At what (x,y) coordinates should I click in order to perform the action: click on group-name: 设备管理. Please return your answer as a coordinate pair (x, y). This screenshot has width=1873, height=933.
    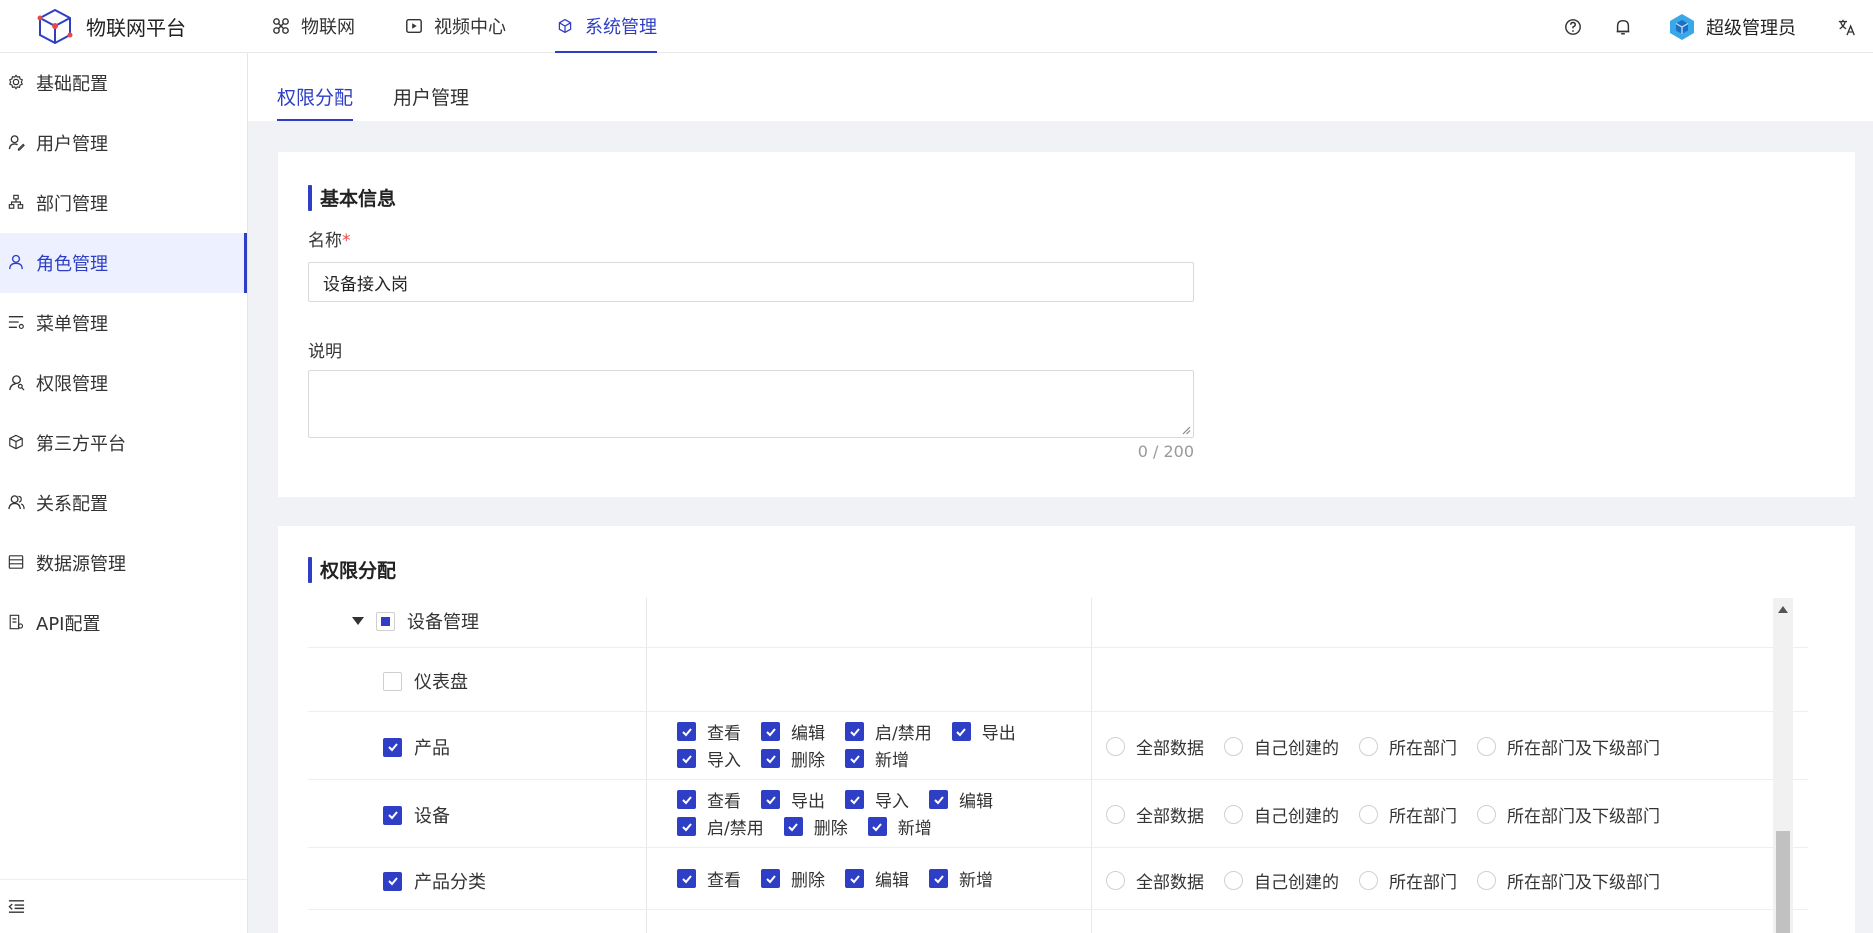
    Looking at the image, I should click on (415, 621).